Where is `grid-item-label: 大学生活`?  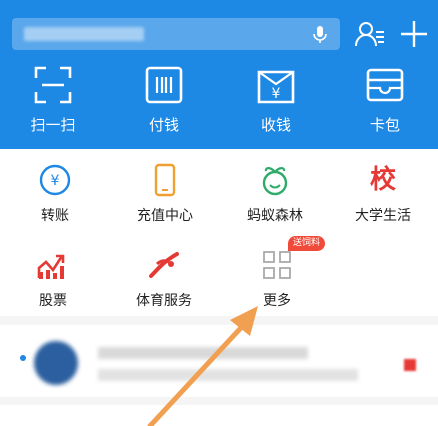
grid-item-label: 大学生活 is located at coordinates (383, 216).